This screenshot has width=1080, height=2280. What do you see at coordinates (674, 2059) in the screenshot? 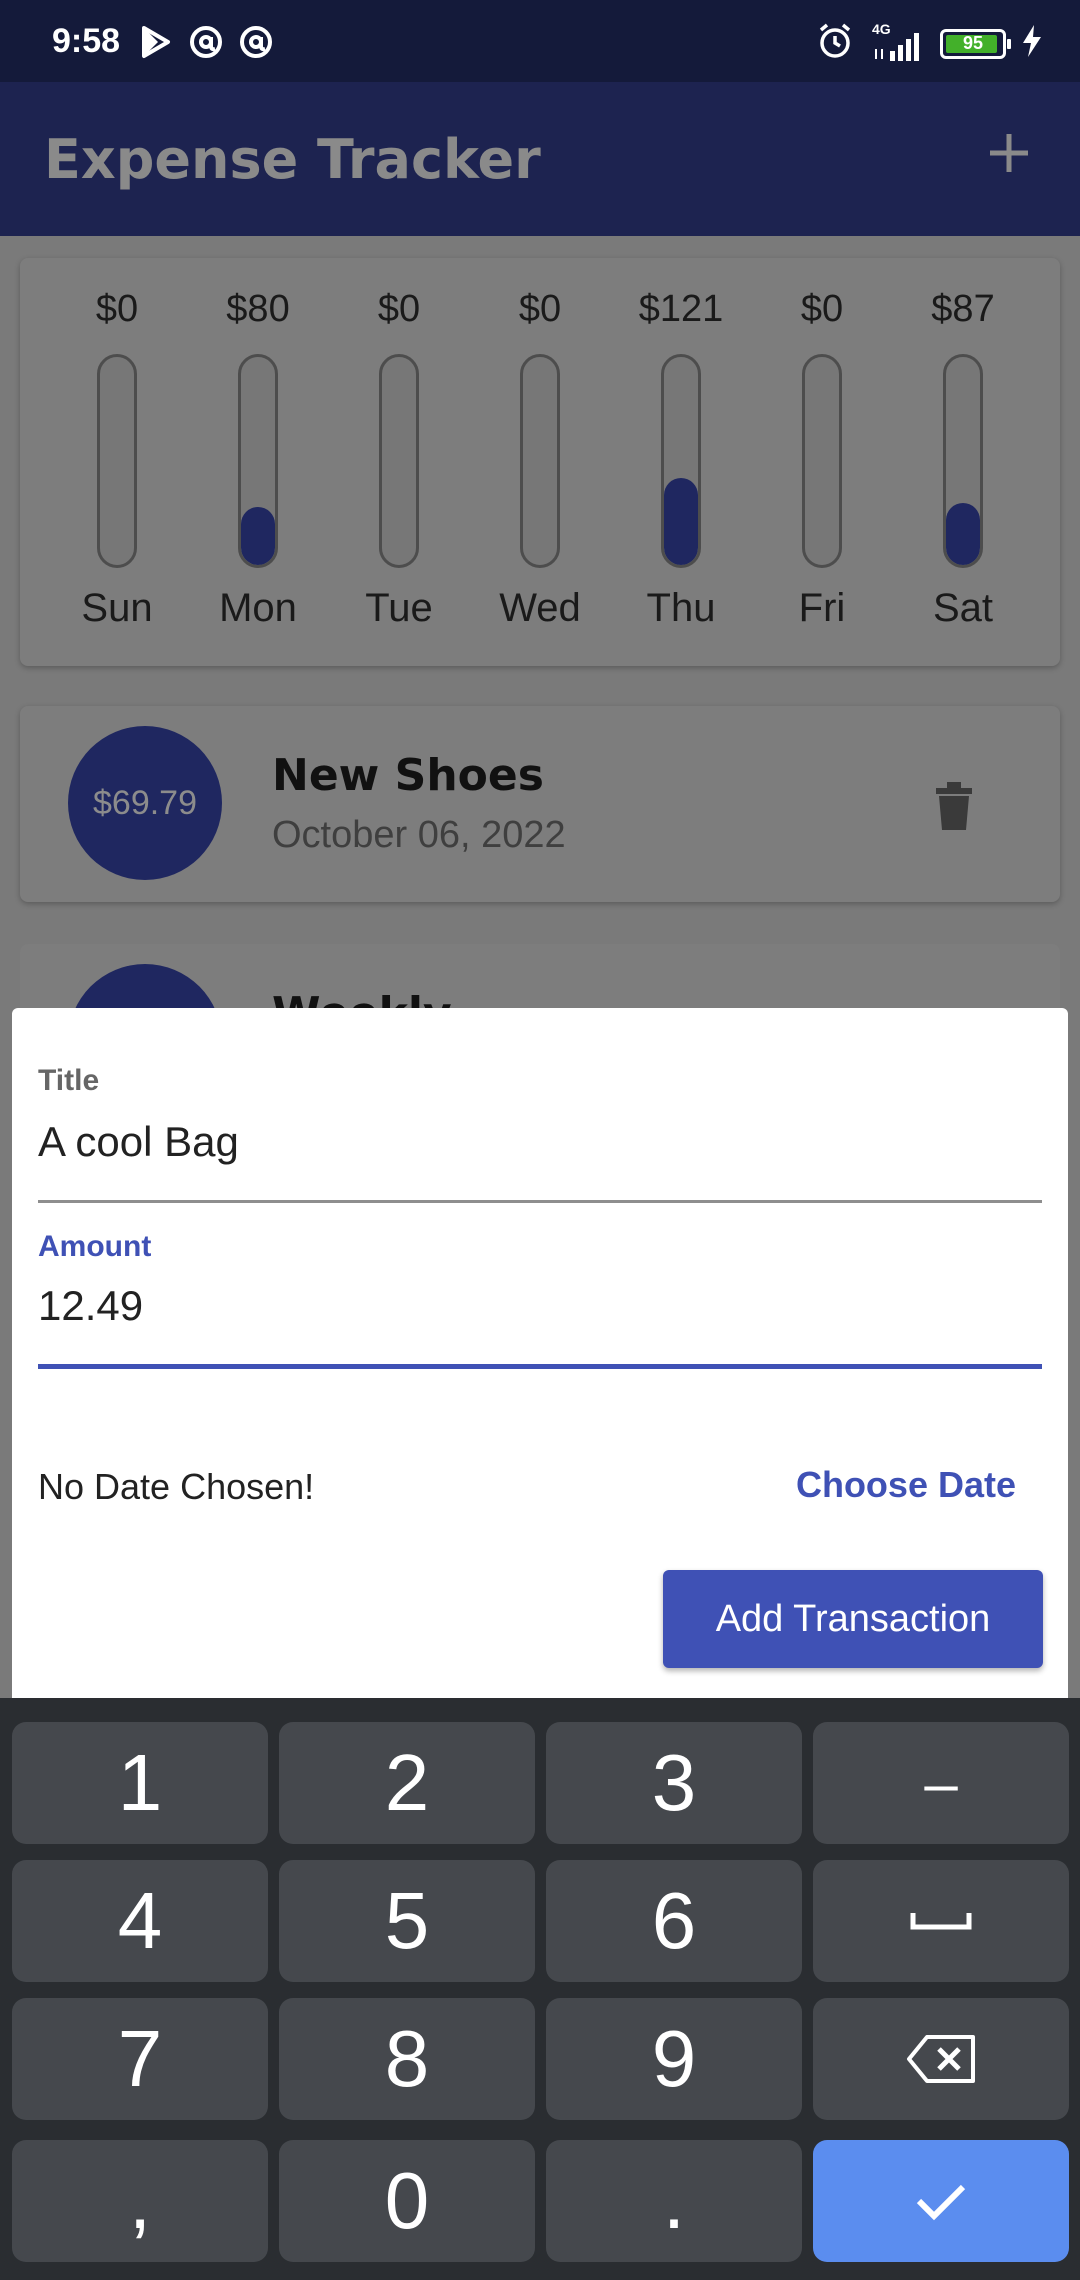
I see `key-9: 9` at bounding box center [674, 2059].